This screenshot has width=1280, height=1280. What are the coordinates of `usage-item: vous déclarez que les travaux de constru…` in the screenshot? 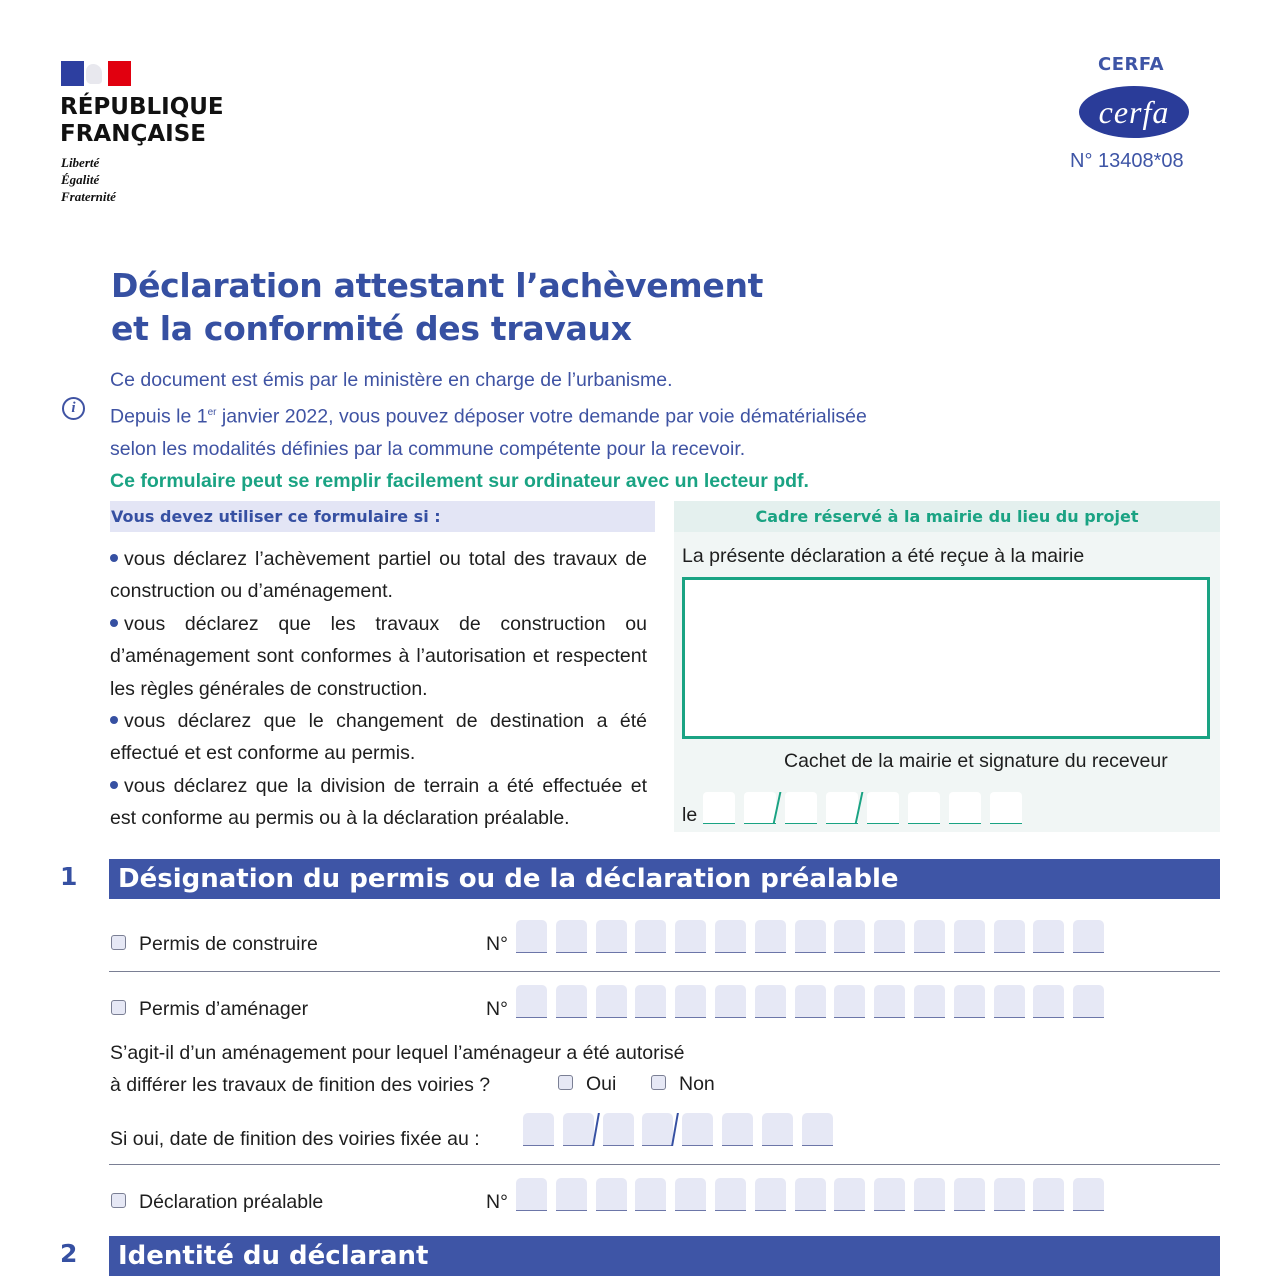 It's located at (378, 656).